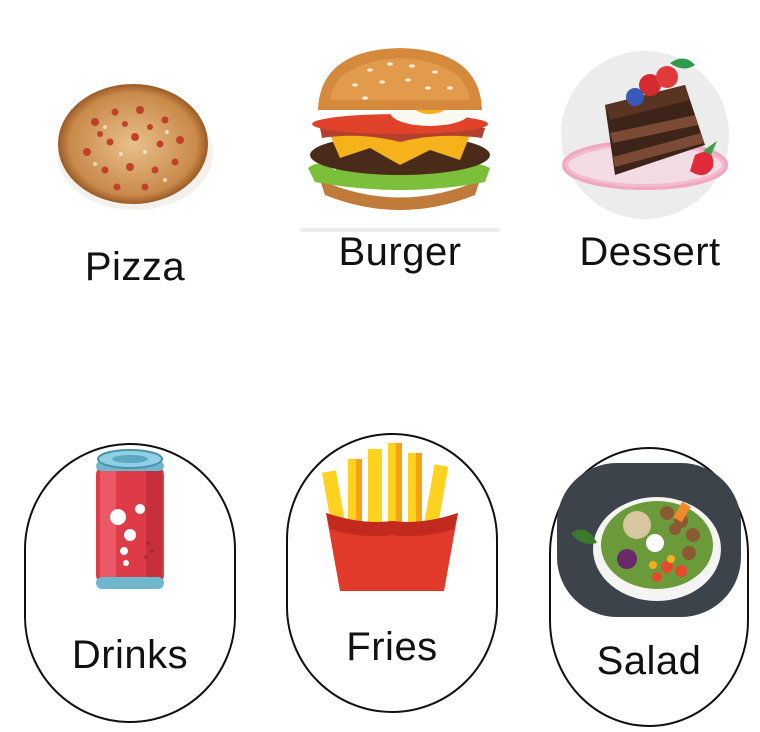  I want to click on french-fries-icon, so click(390, 517).